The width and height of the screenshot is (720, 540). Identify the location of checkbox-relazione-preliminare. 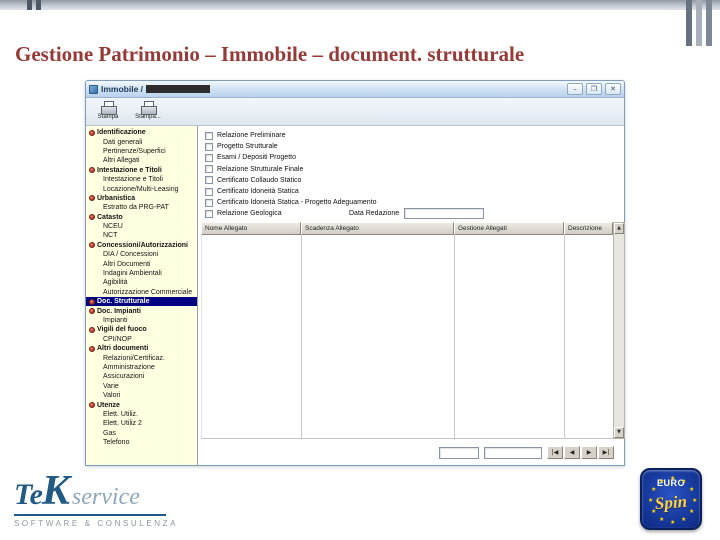
(209, 135).